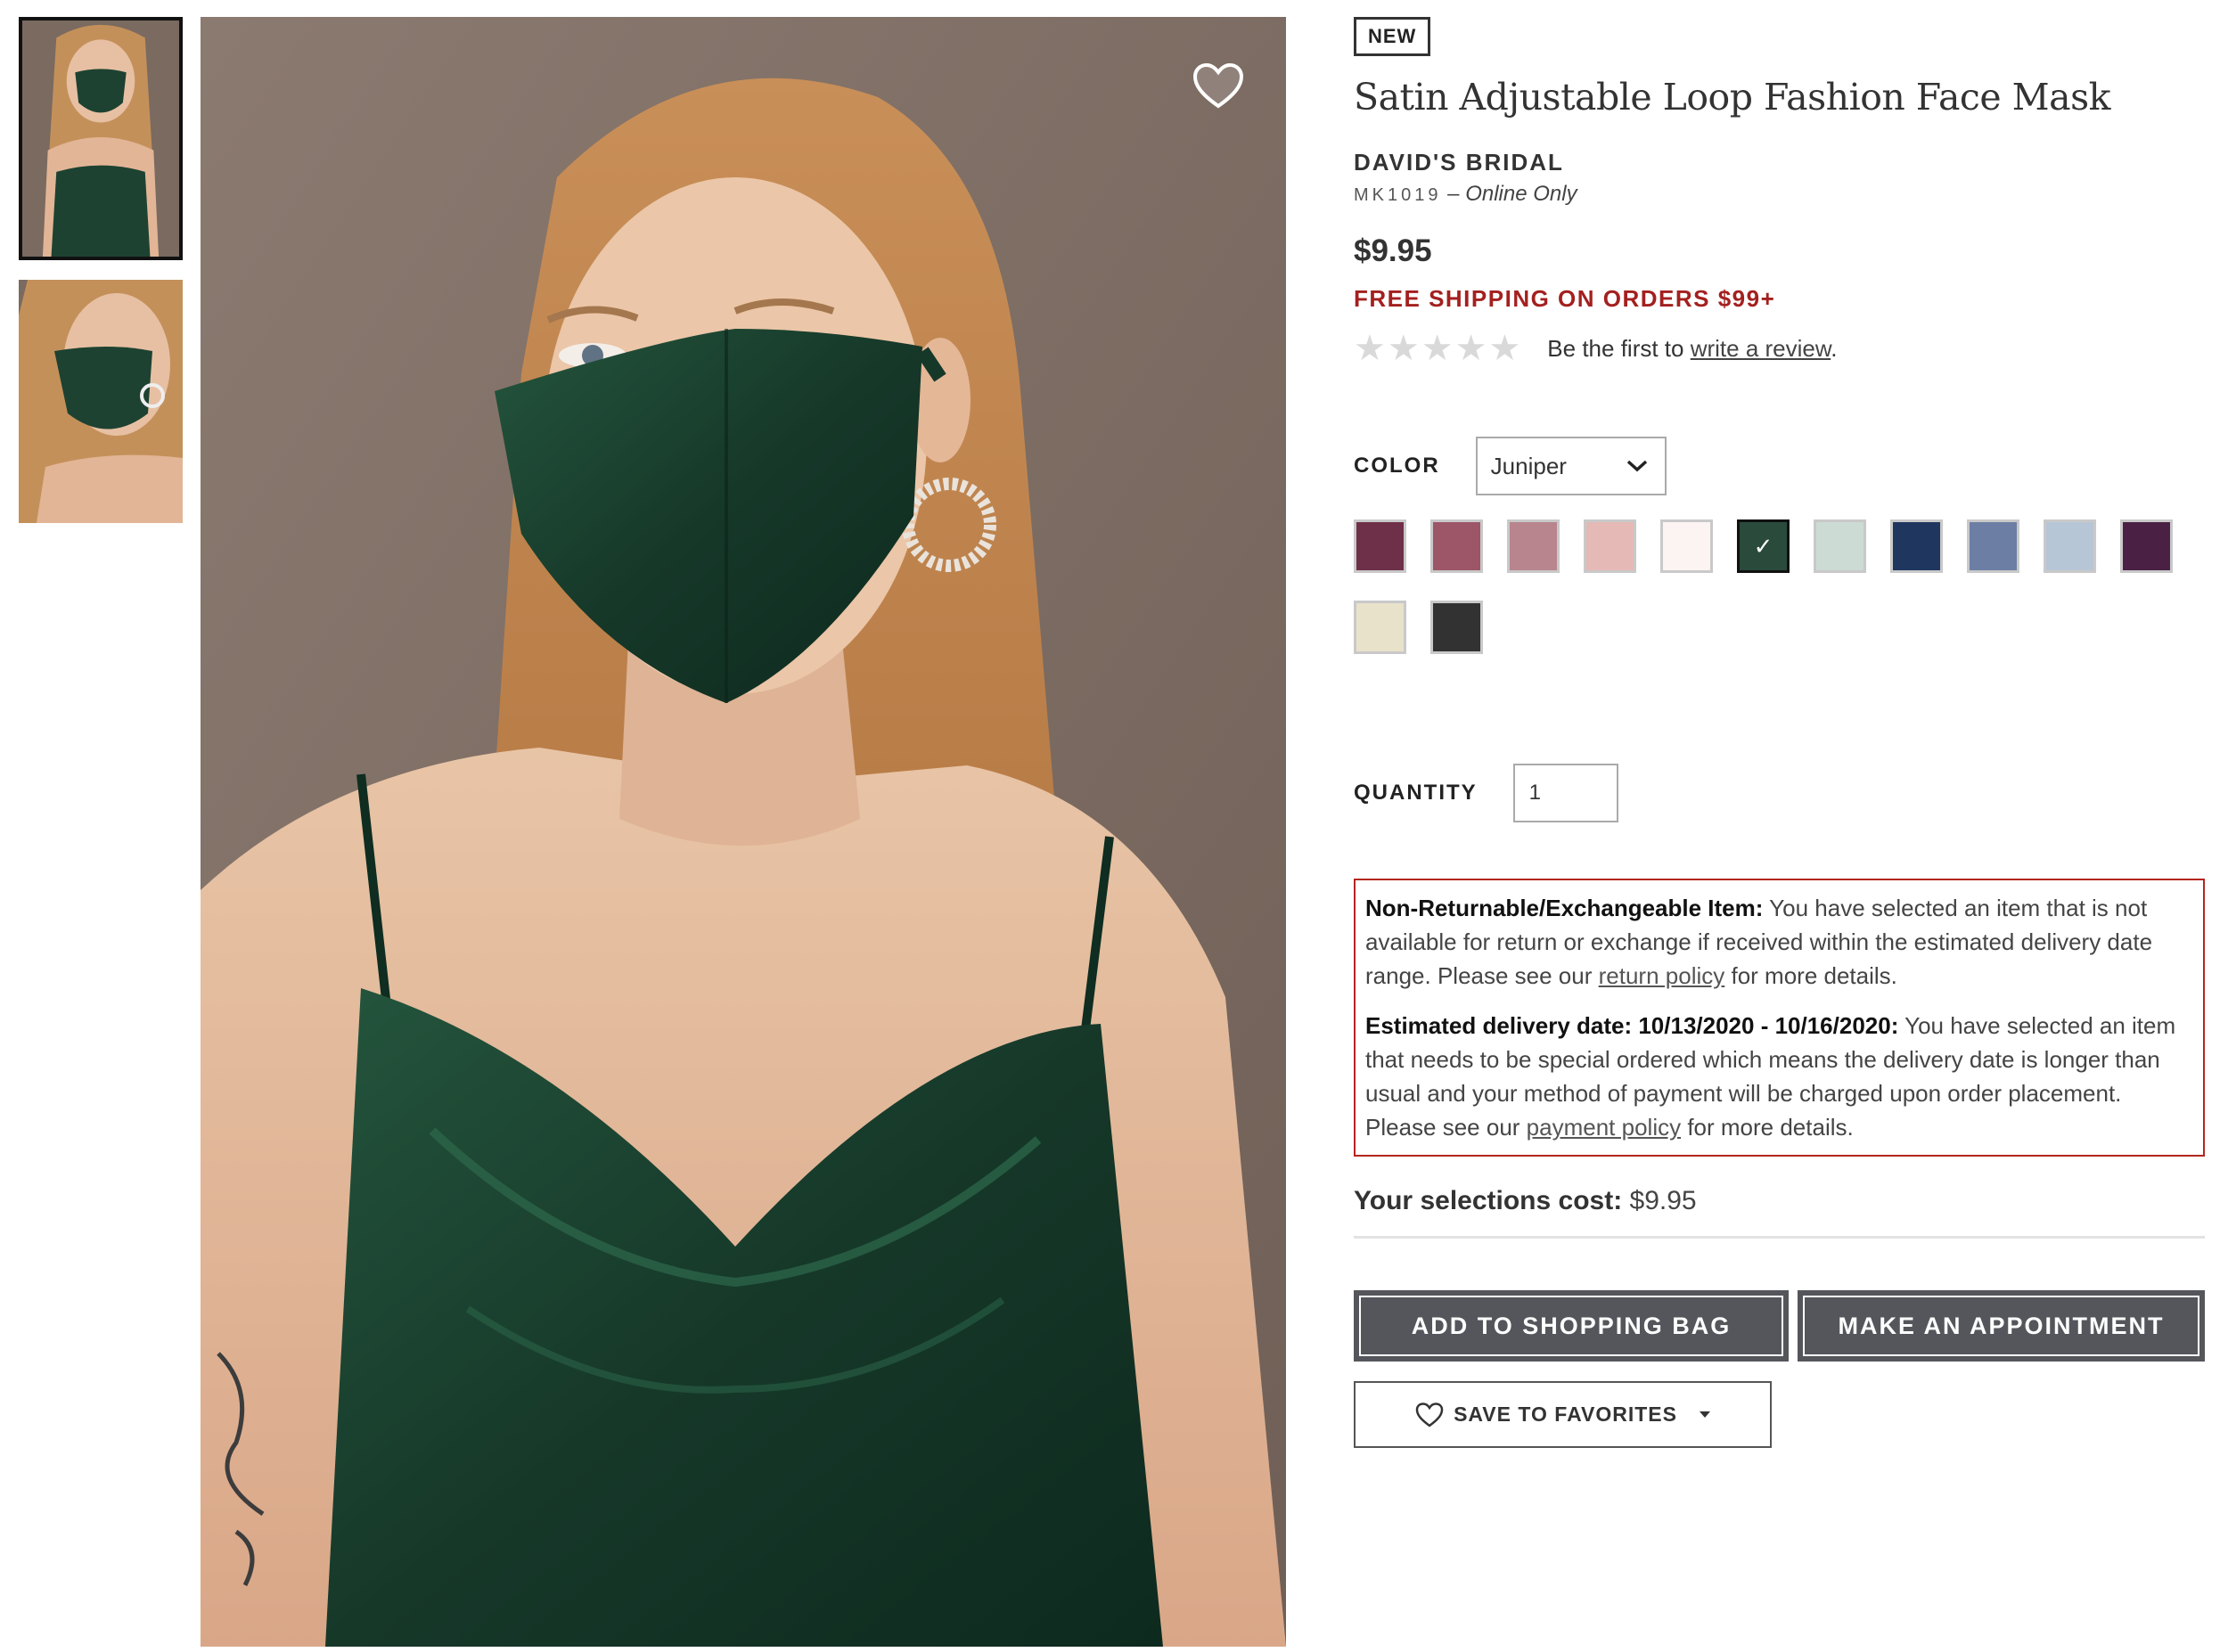 This screenshot has width=2228, height=1652. Describe the element at coordinates (1392, 36) in the screenshot. I see `new-badge: NEW` at that location.